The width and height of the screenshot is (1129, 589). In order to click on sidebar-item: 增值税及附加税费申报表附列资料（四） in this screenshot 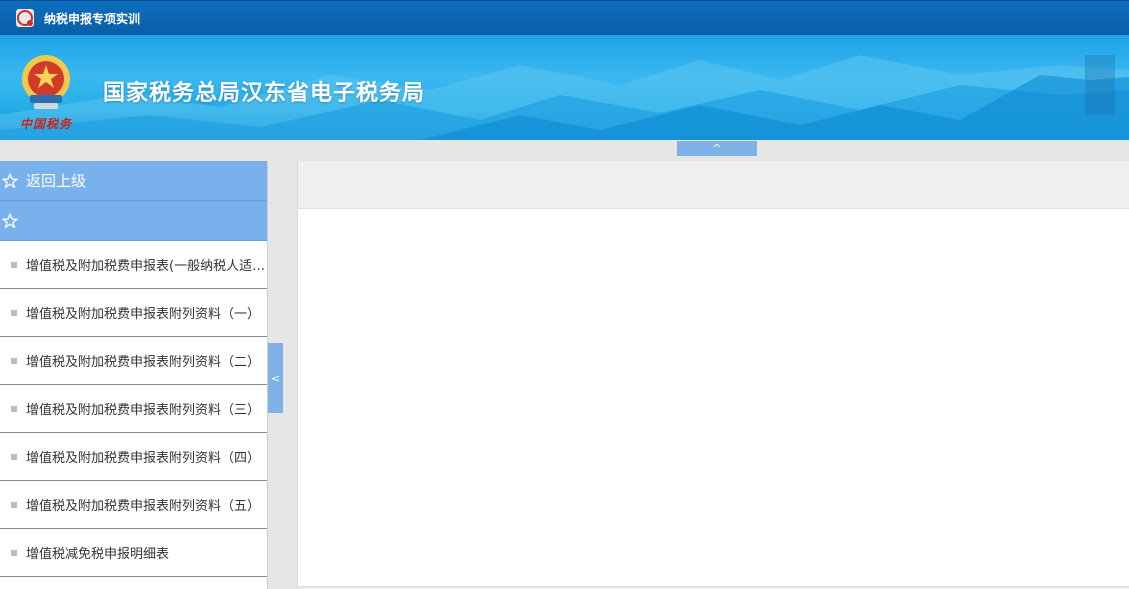, I will do `click(133, 457)`.